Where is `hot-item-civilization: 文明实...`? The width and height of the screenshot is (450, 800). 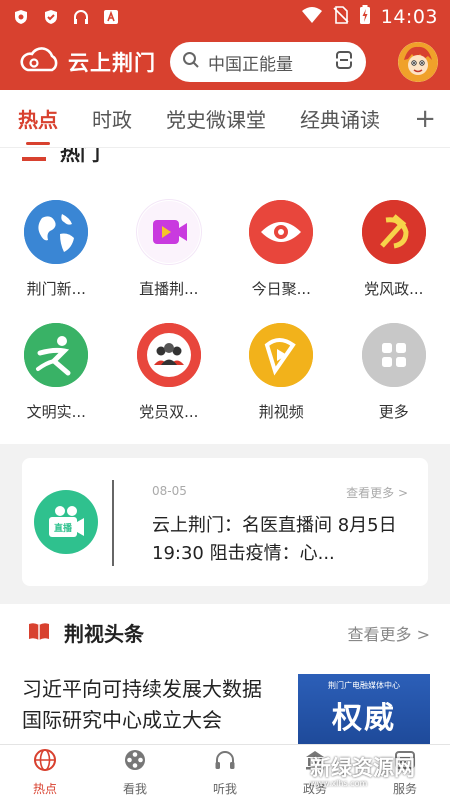
hot-item-civilization: 文明实... is located at coordinates (56, 372).